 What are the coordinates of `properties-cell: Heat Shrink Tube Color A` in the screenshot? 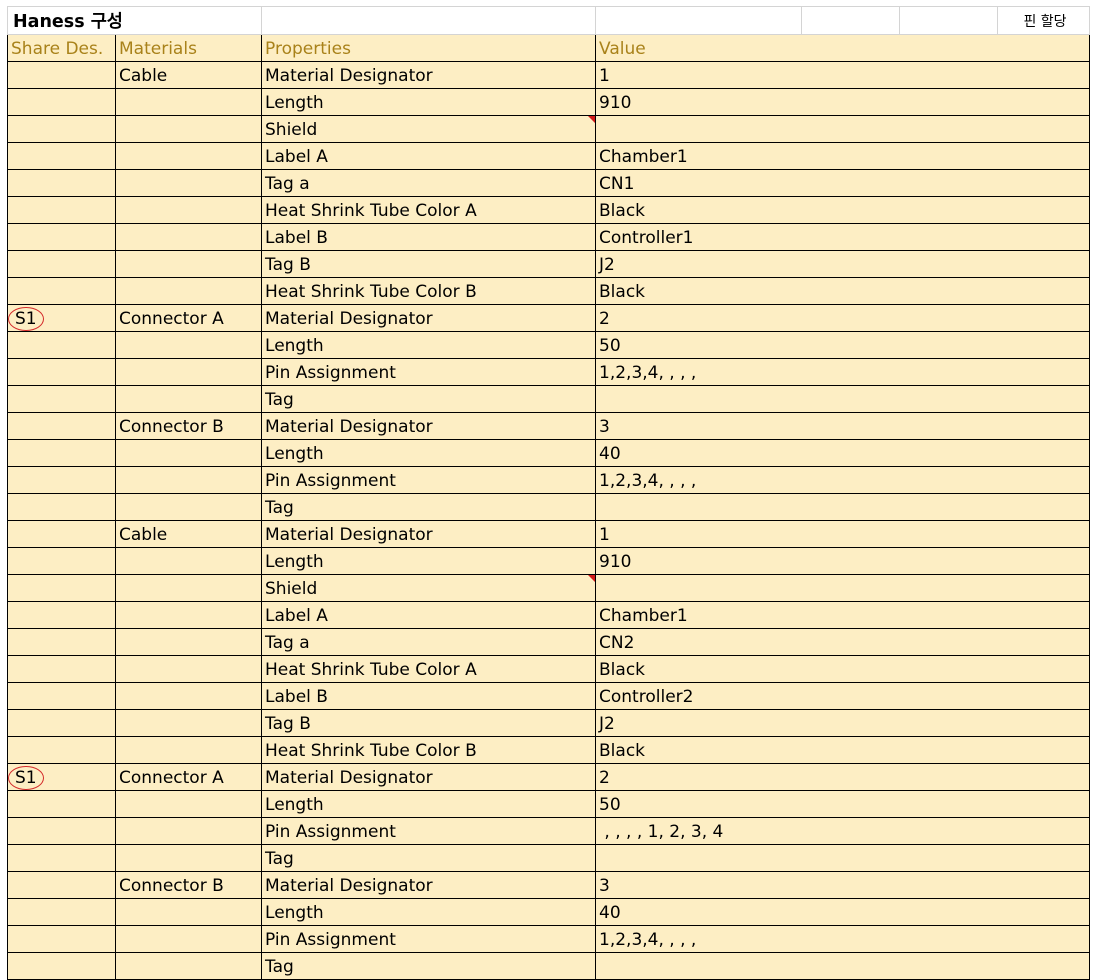 It's located at (429, 210).